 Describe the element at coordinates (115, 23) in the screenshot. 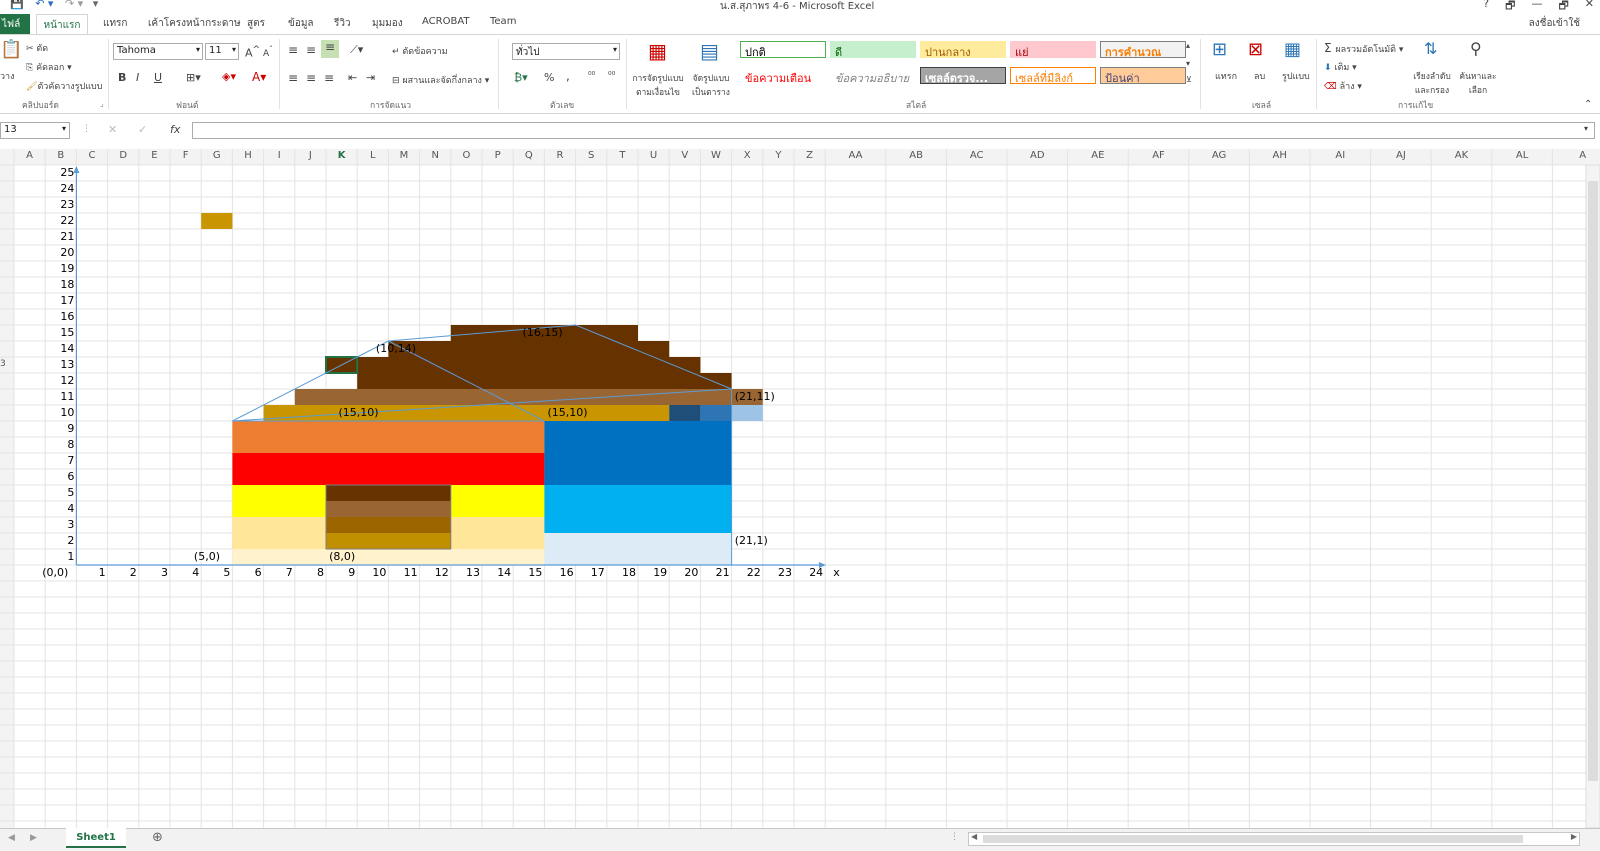

I see `tab-insert: แทรก` at that location.